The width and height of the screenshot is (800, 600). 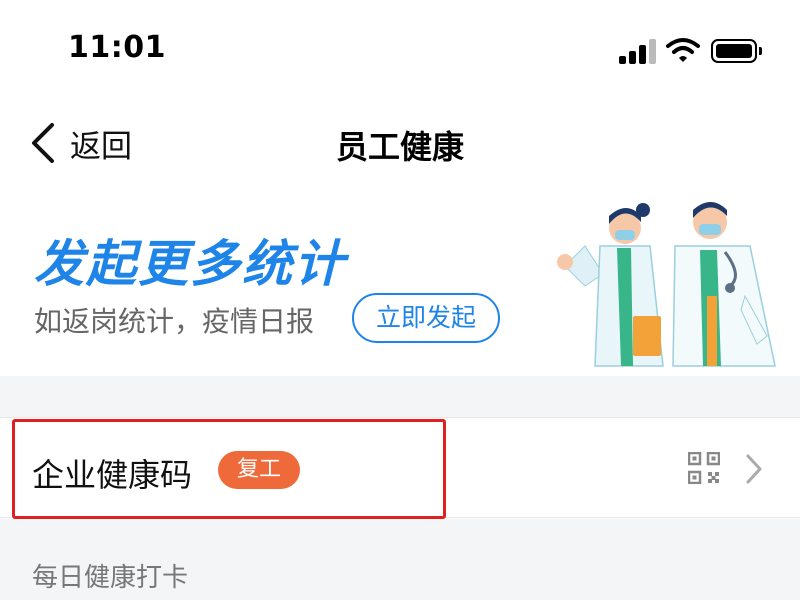 I want to click on nav-bar: 返回 员工健康, so click(x=400, y=143).